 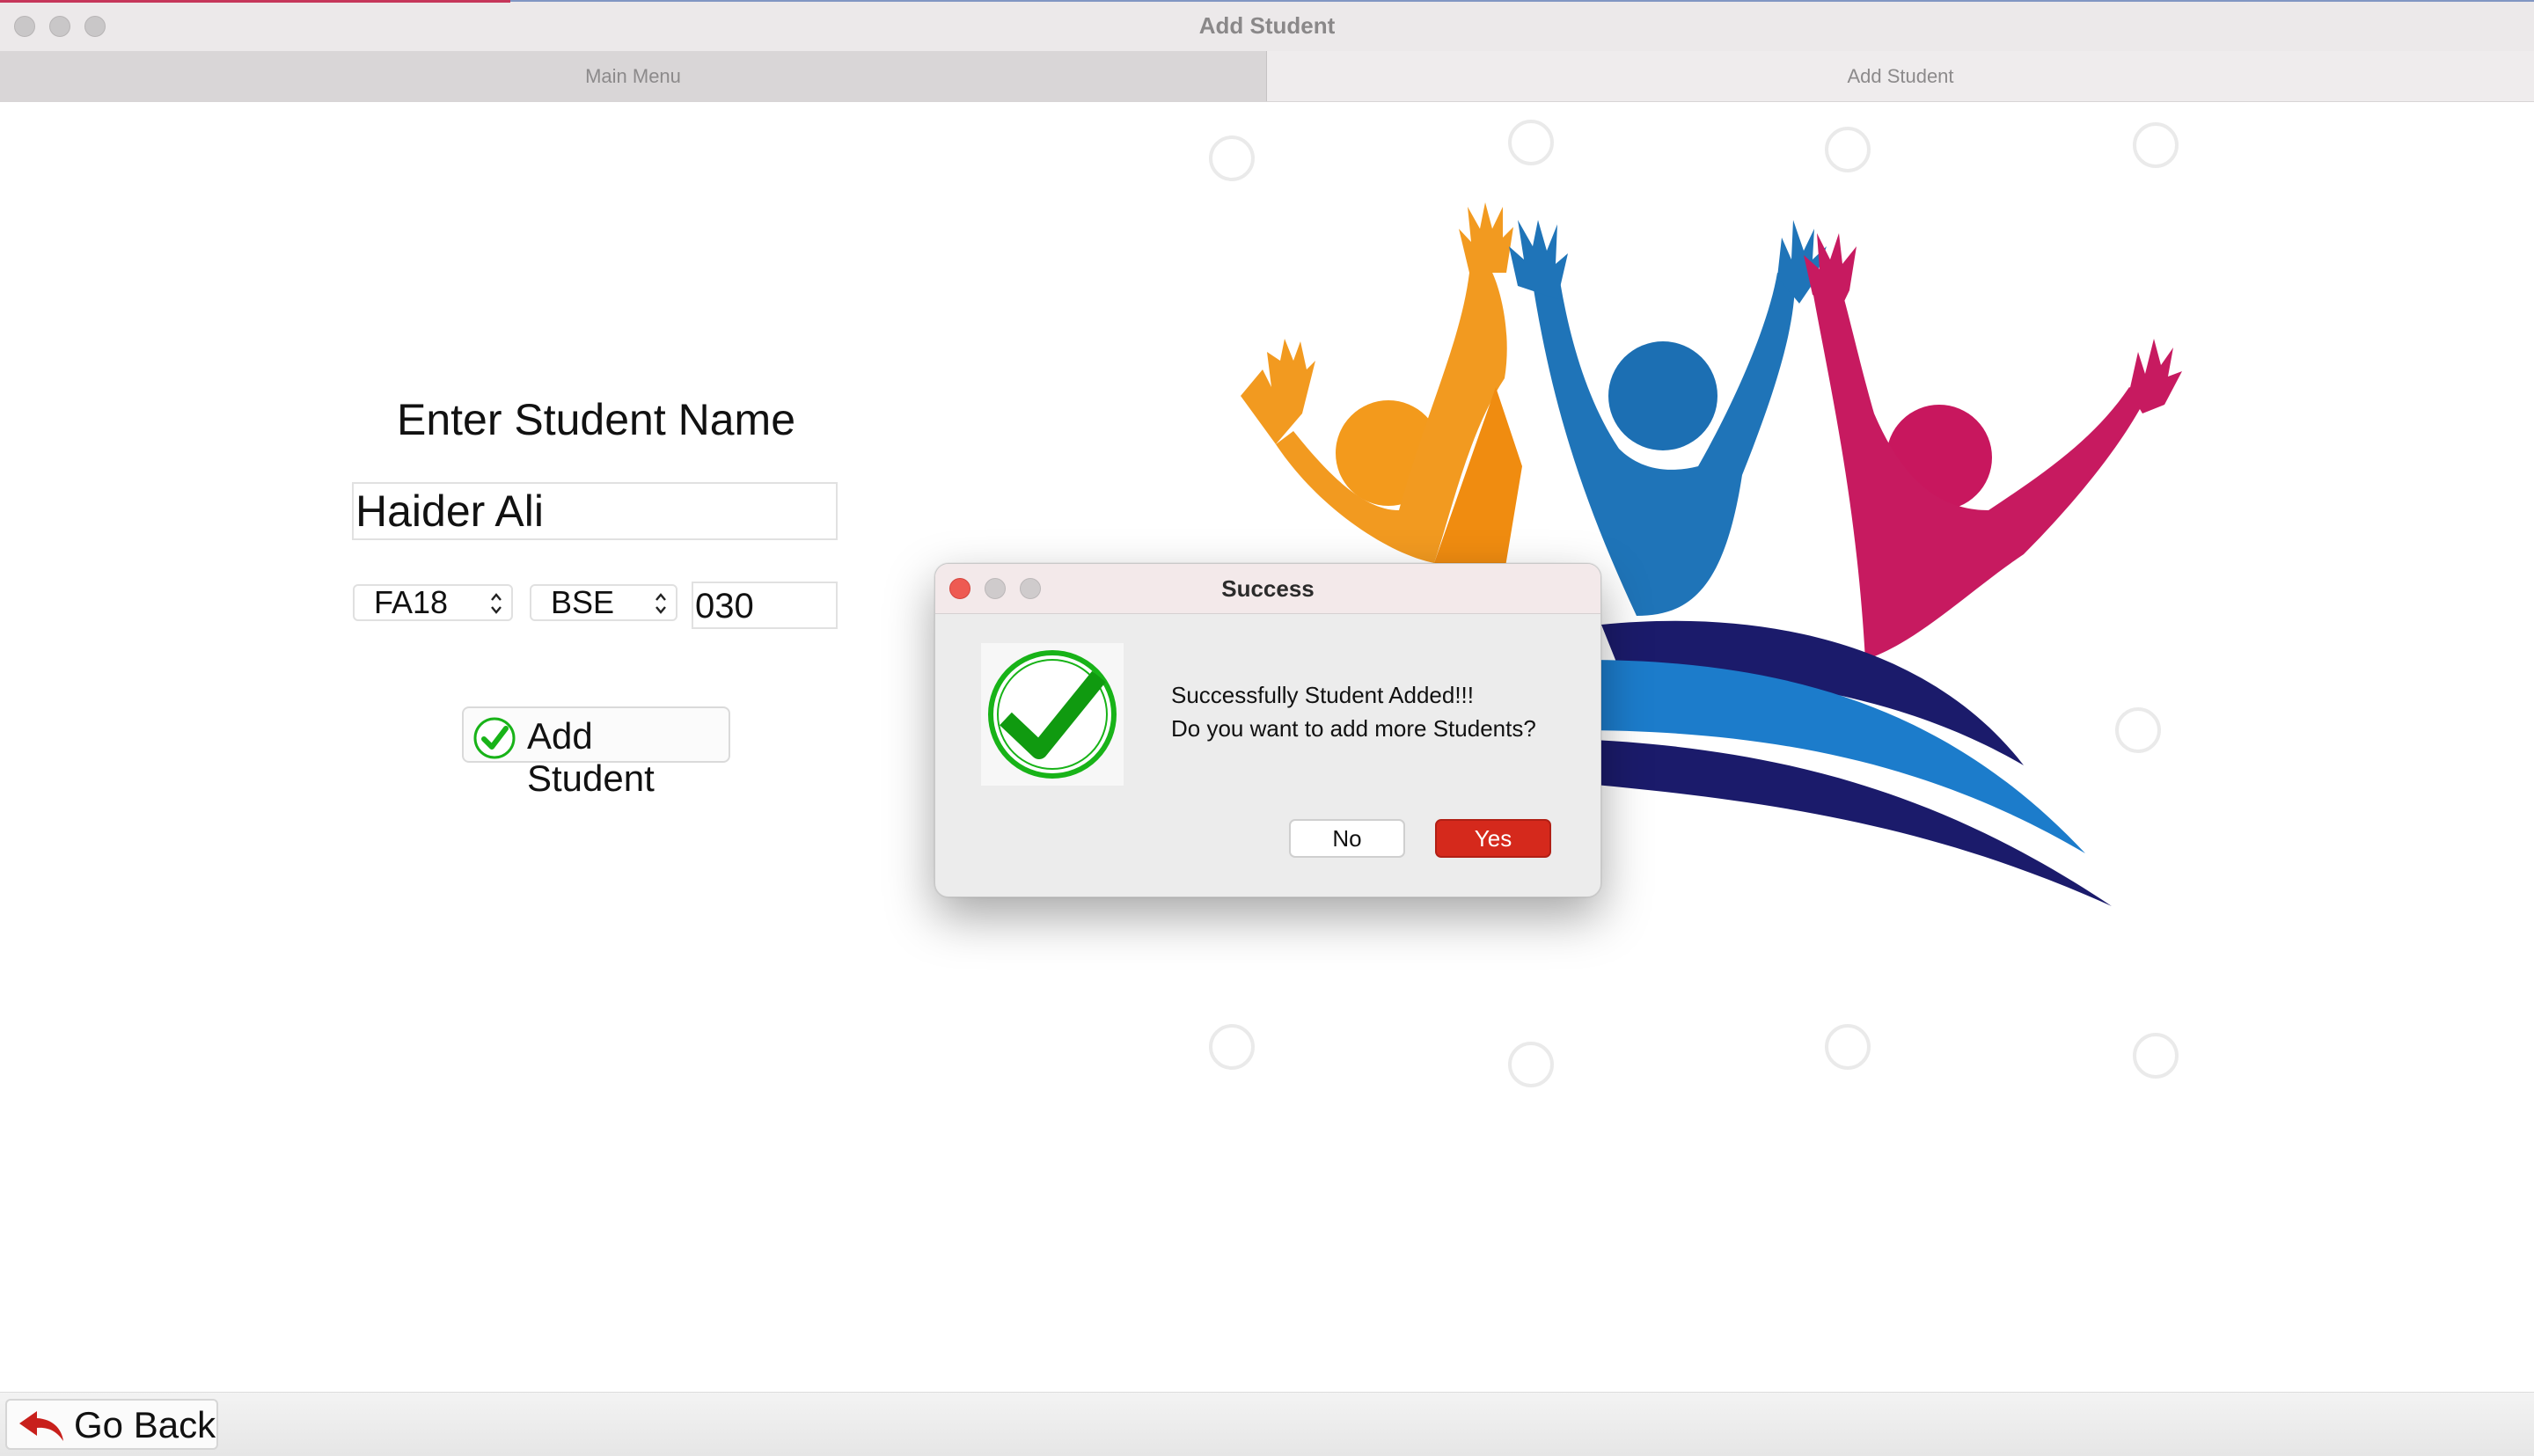 What do you see at coordinates (1347, 838) in the screenshot?
I see `no-button: No` at bounding box center [1347, 838].